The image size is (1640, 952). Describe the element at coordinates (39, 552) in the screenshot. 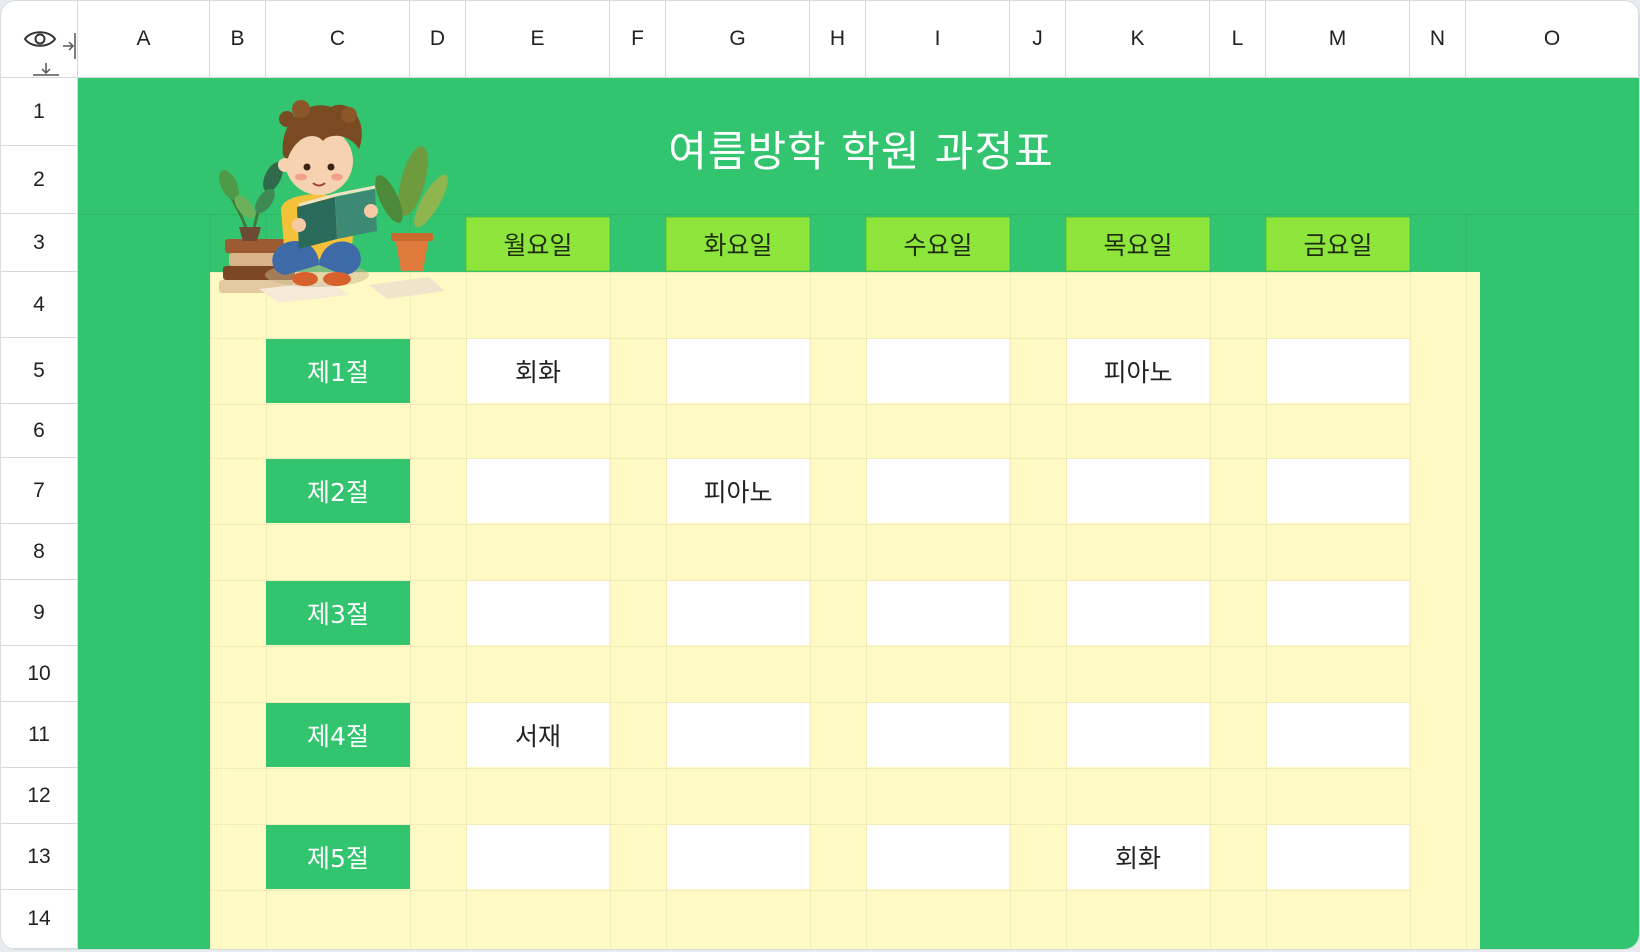

I see `row-header-8: 8` at that location.